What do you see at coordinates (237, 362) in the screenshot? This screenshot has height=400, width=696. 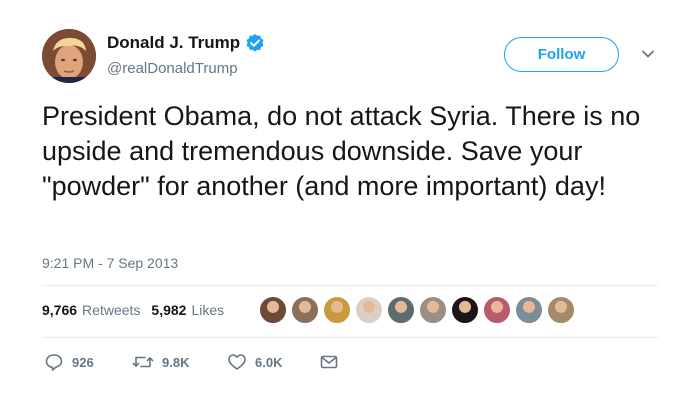 I see `heart-icon` at bounding box center [237, 362].